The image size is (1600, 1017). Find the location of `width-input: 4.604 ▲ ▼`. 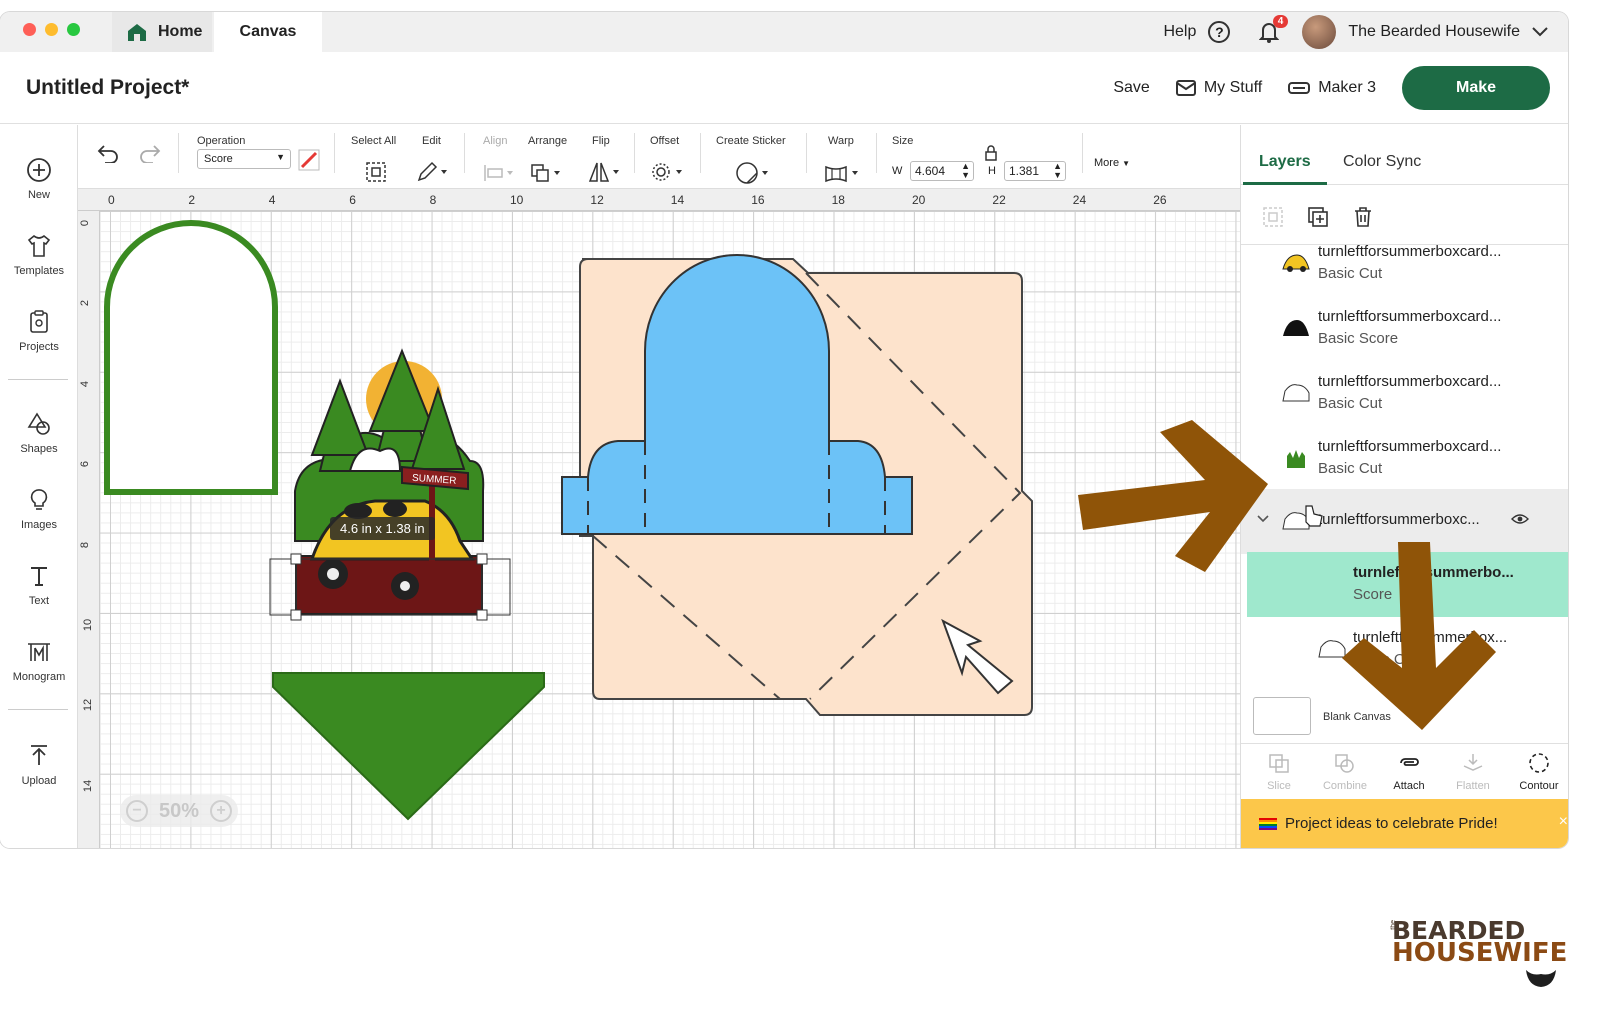

width-input: 4.604 ▲ ▼ is located at coordinates (942, 171).